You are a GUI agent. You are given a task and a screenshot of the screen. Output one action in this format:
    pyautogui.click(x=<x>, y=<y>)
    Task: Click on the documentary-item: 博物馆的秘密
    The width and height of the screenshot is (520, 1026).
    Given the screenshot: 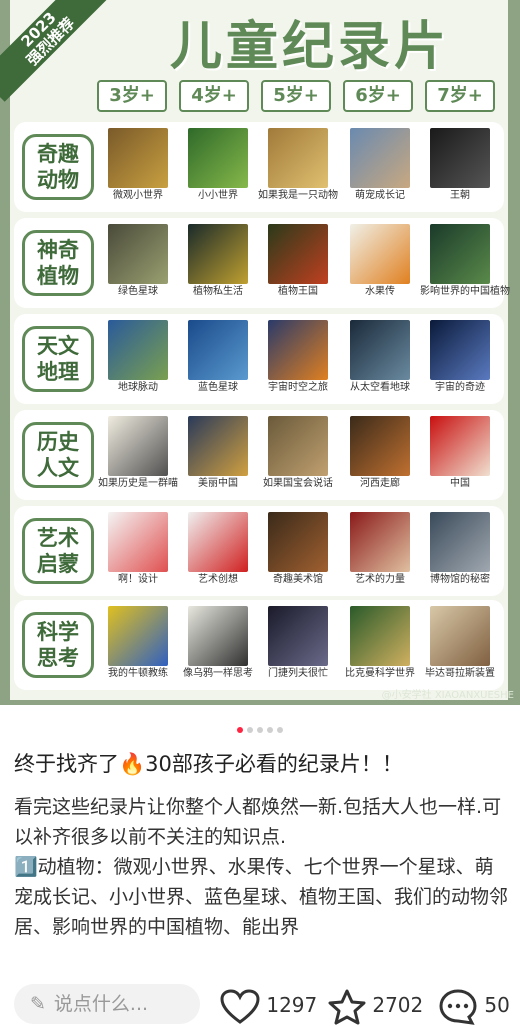 What is the action you would take?
    pyautogui.click(x=460, y=549)
    